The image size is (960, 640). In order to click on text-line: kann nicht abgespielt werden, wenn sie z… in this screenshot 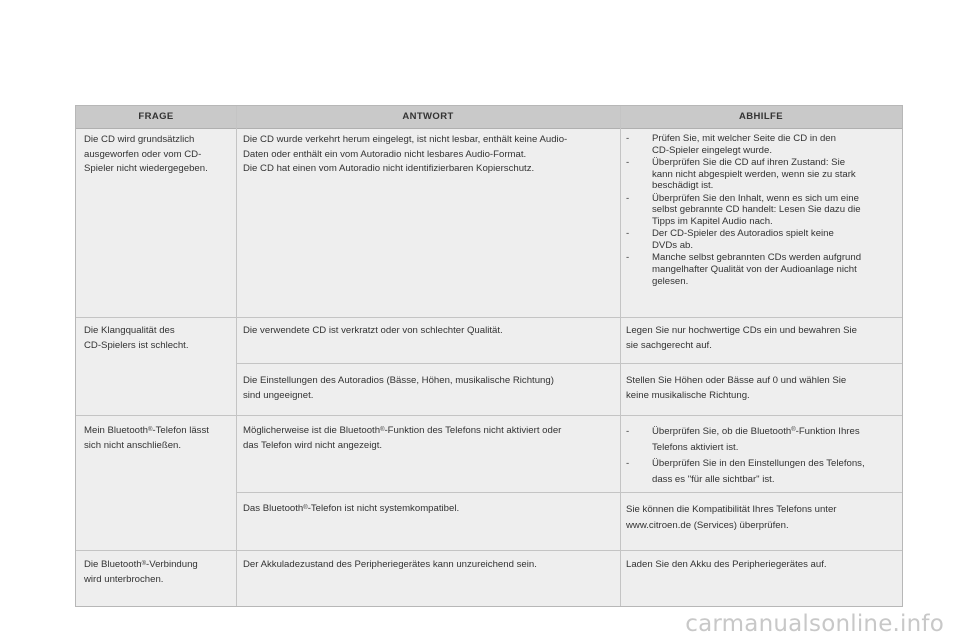, I will do `click(754, 174)`.